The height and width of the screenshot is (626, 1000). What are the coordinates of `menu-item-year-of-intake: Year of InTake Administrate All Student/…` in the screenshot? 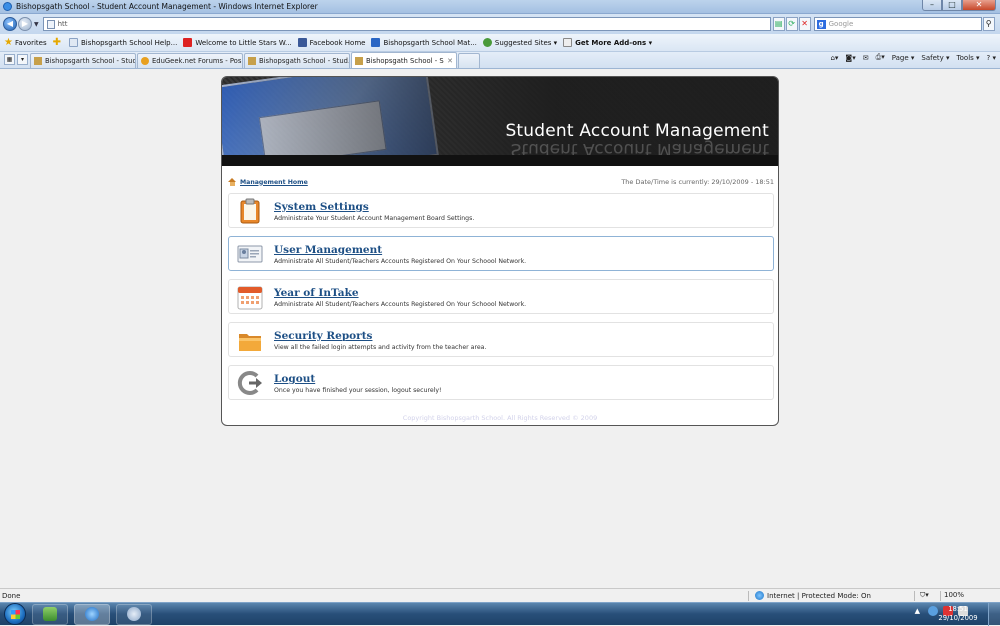 It's located at (501, 296).